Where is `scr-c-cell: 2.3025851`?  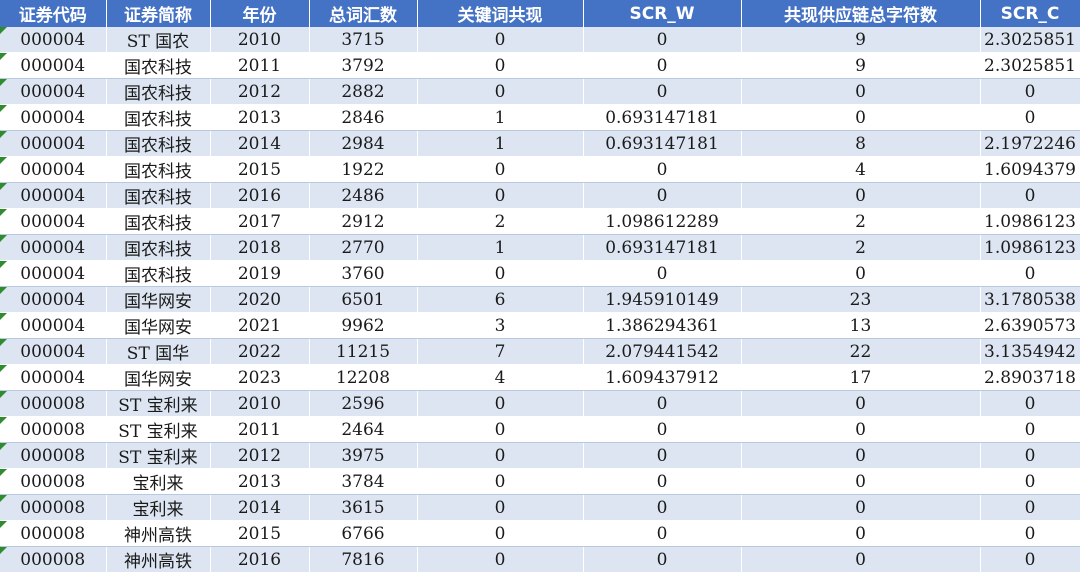 scr-c-cell: 2.3025851 is located at coordinates (1030, 40).